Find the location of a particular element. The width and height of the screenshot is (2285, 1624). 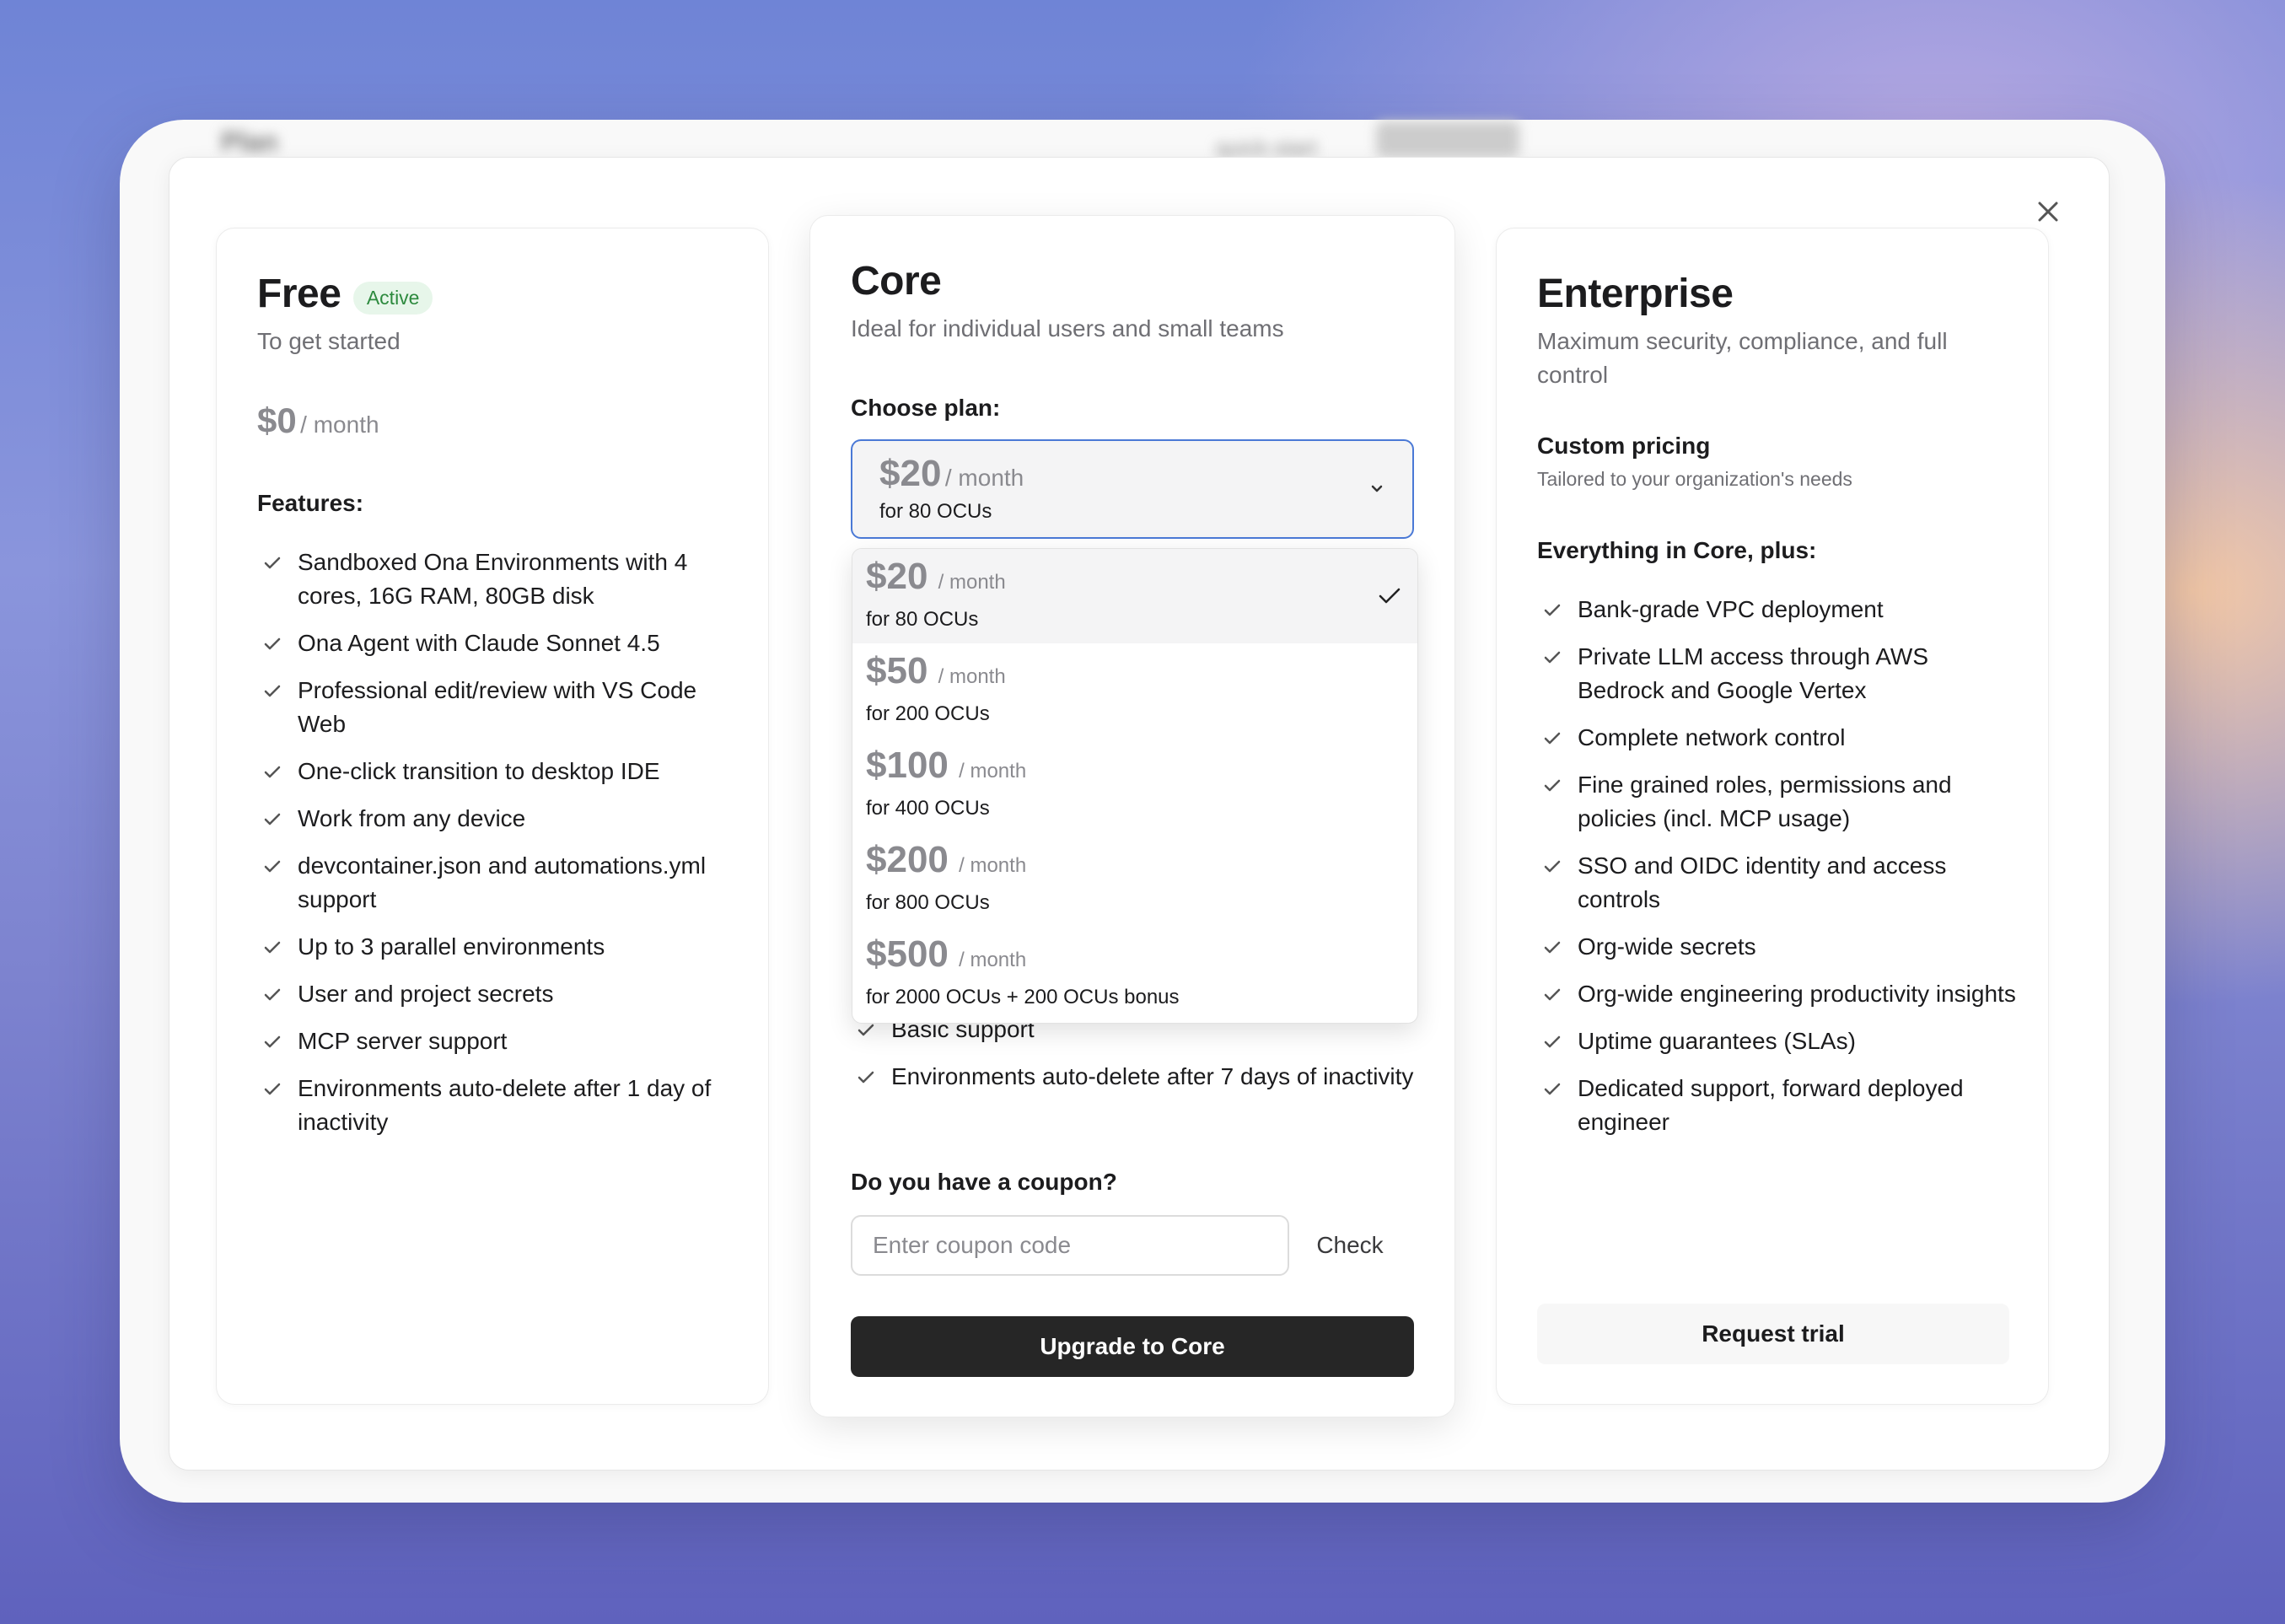

chevron-down-icon is located at coordinates (1377, 489).